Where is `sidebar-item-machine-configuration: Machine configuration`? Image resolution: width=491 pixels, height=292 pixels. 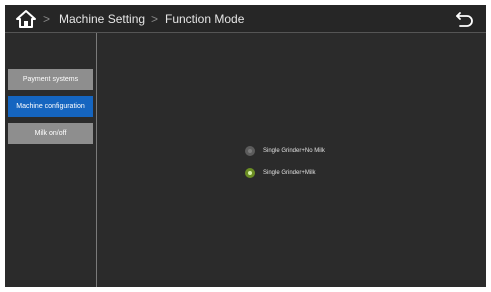
sidebar-item-machine-configuration: Machine configuration is located at coordinates (50, 106).